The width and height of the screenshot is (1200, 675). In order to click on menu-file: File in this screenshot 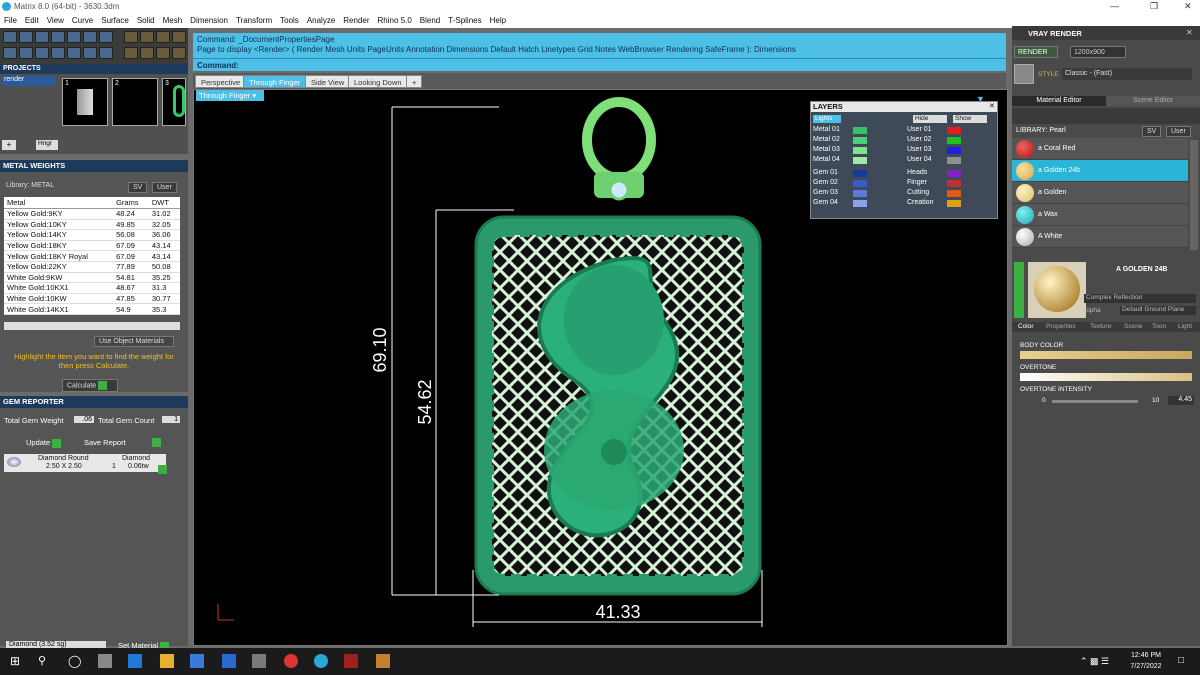, I will do `click(10, 20)`.